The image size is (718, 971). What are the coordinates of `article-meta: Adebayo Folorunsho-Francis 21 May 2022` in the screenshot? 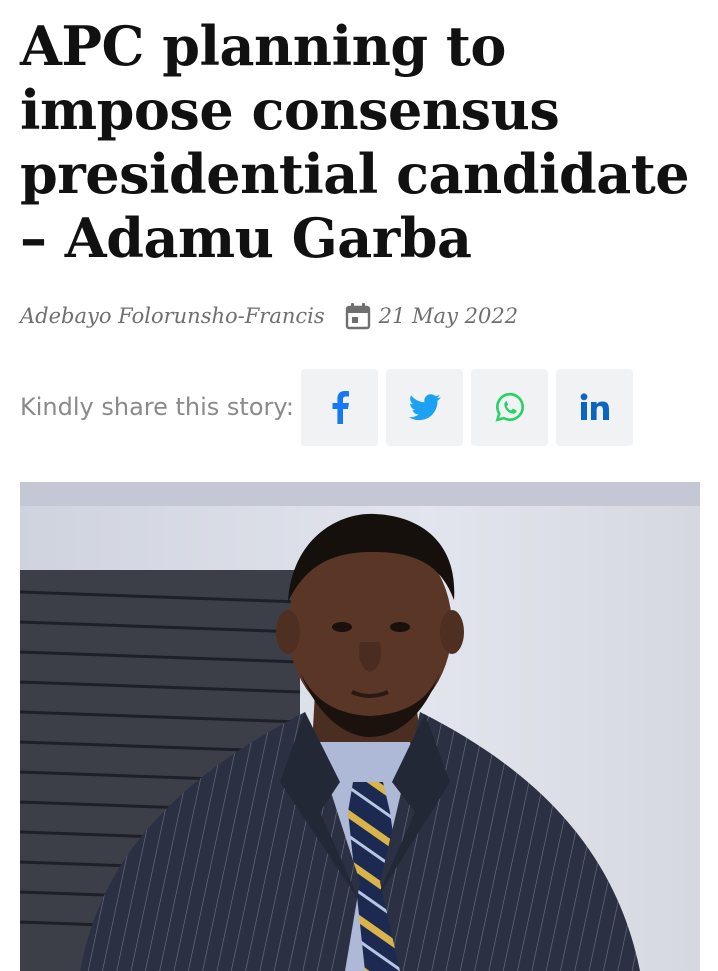 It's located at (269, 316).